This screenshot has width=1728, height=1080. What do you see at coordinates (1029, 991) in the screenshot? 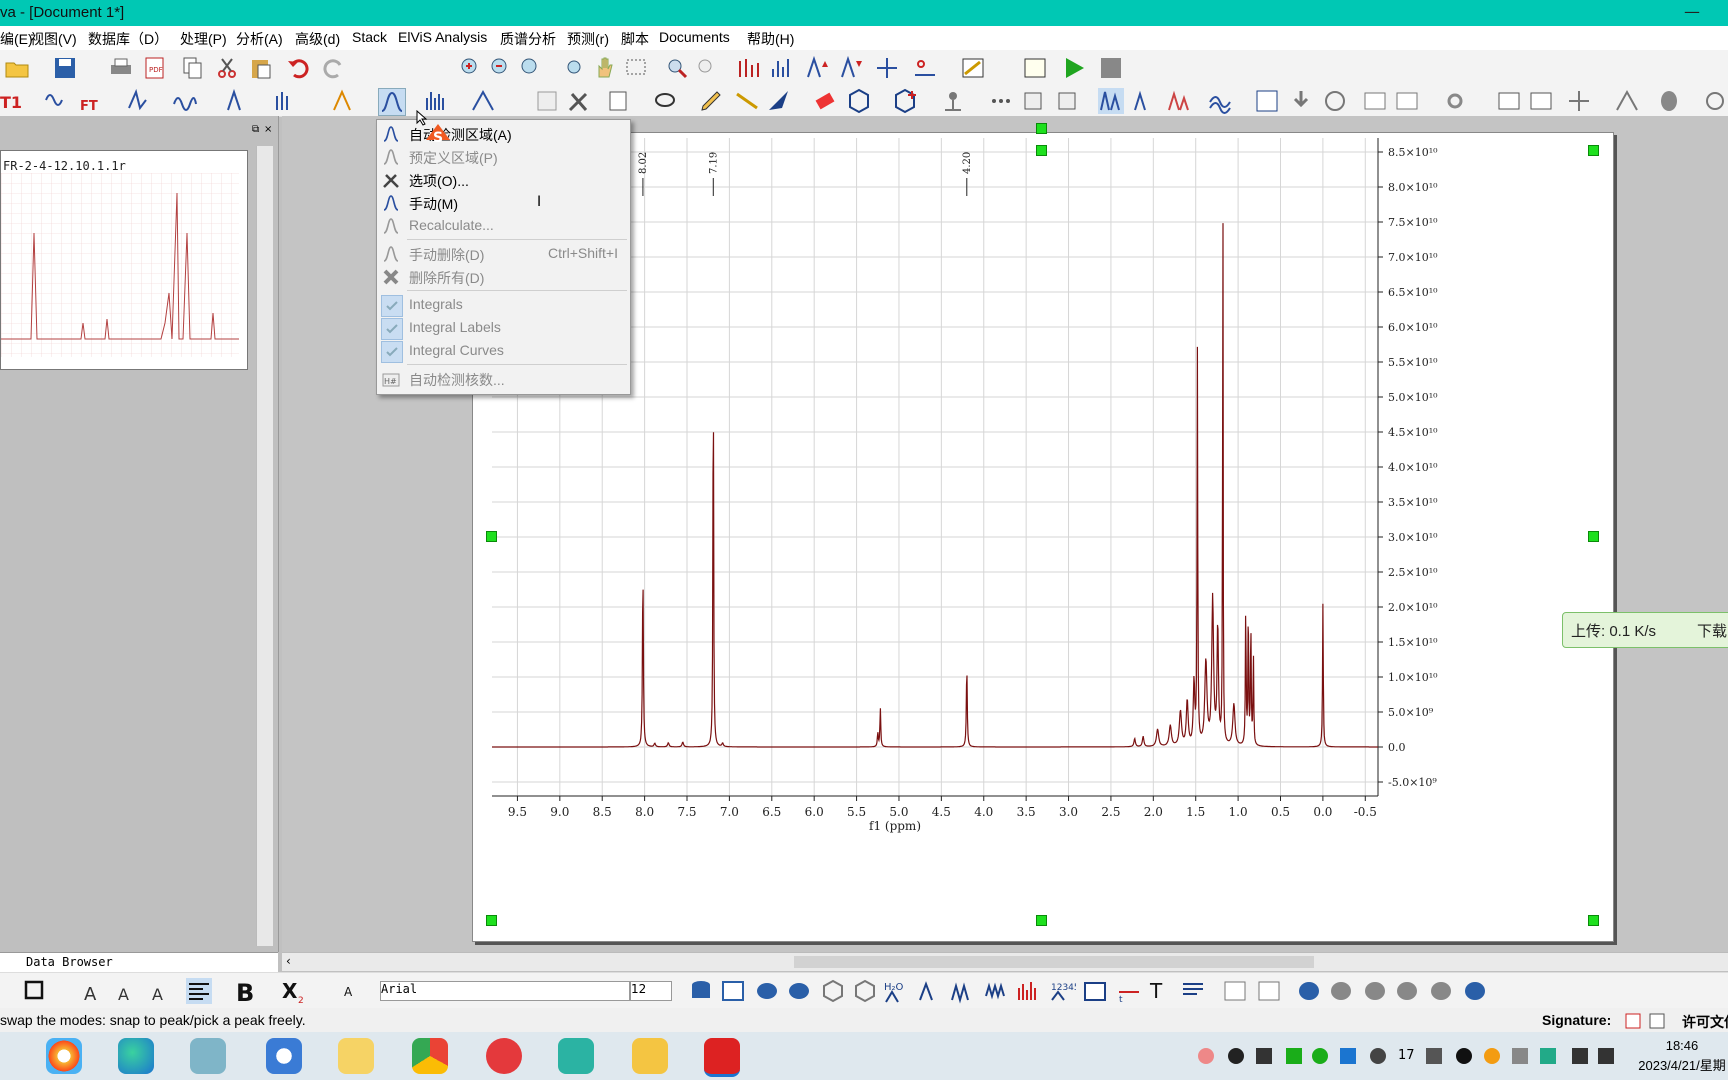
I see `bar-peaks-icon` at bounding box center [1029, 991].